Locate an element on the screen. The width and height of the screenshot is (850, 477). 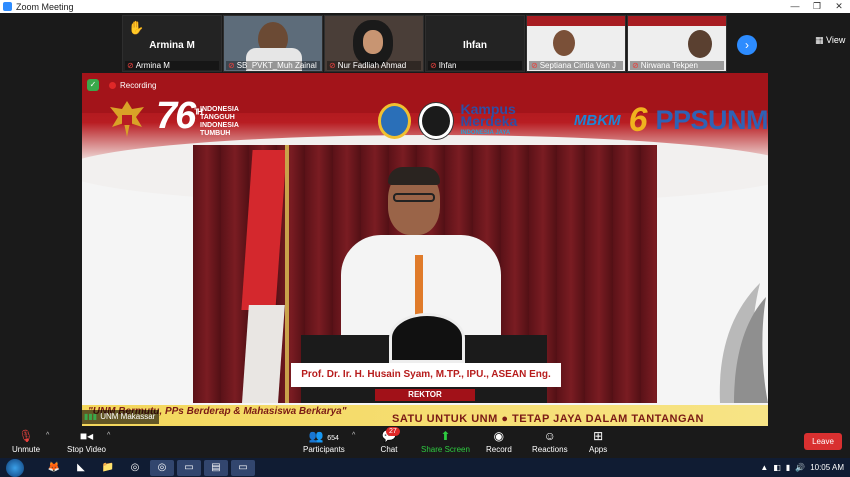
participant-tile: Ihfan ⊘ Ihfan is located at coordinates (475, 43).